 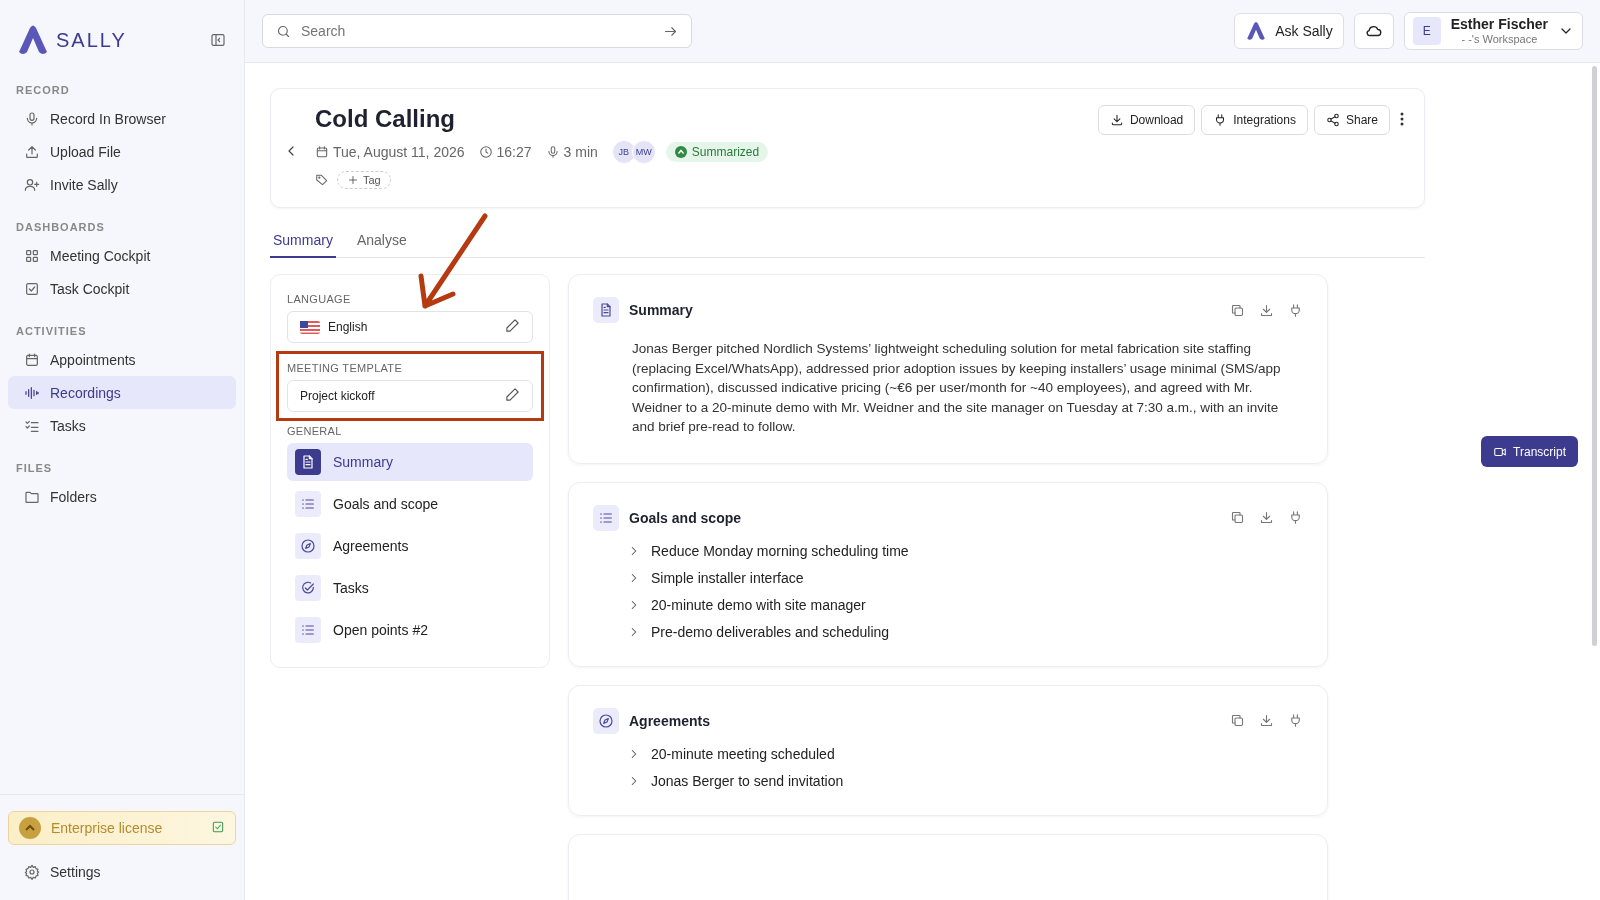 I want to click on plus-icon, so click(x=353, y=180).